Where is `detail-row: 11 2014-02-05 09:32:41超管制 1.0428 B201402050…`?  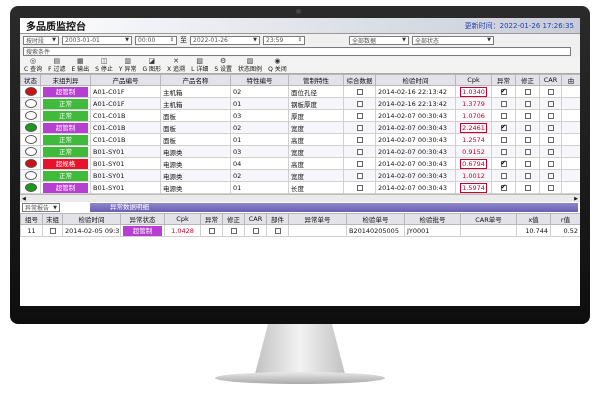
detail-row: 11 2014-02-05 09:32:41超管制 1.0428 B201402050… is located at coordinates (300, 230).